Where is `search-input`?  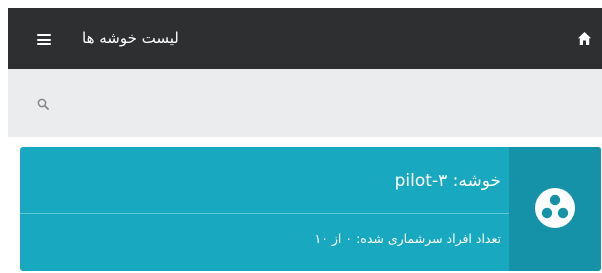
search-input is located at coordinates (318, 103).